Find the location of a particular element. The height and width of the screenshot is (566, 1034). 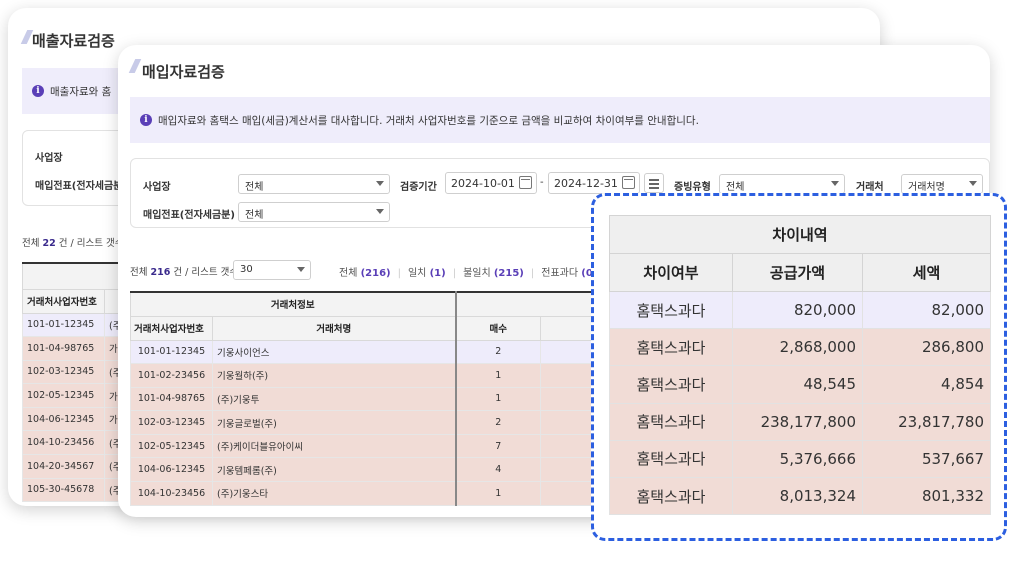

table-row: 102-05-12345(주)케이더블유아이씨71 is located at coordinates (391, 446).